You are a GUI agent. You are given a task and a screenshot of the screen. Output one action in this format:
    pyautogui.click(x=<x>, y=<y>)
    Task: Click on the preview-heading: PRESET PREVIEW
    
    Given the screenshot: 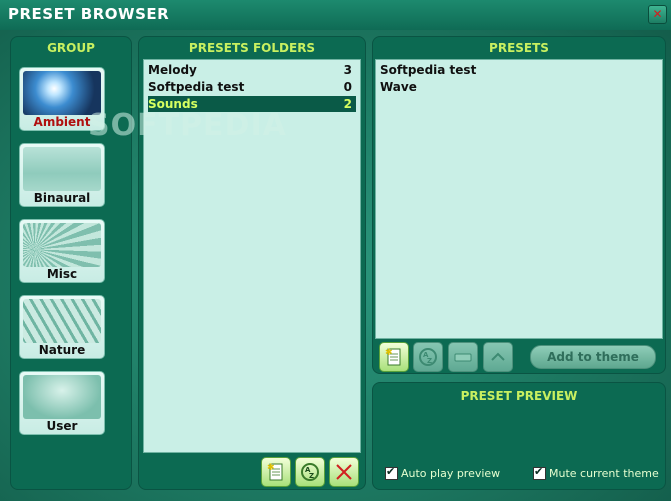 What is the action you would take?
    pyautogui.click(x=519, y=396)
    